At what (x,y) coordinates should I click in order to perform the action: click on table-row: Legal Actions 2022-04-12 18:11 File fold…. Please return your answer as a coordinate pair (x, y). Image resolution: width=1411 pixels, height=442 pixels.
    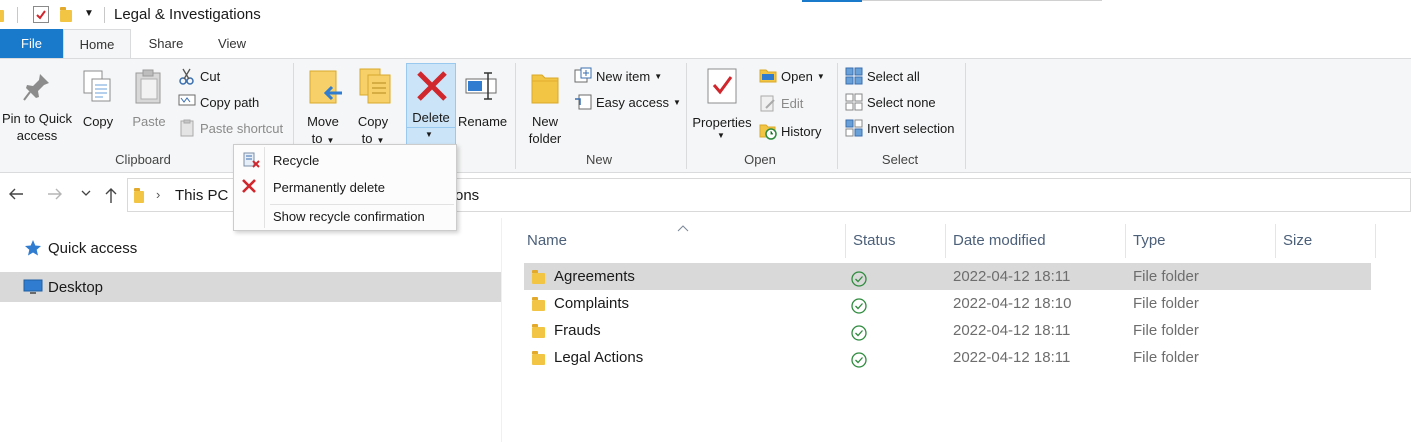
    Looking at the image, I should click on (947, 357).